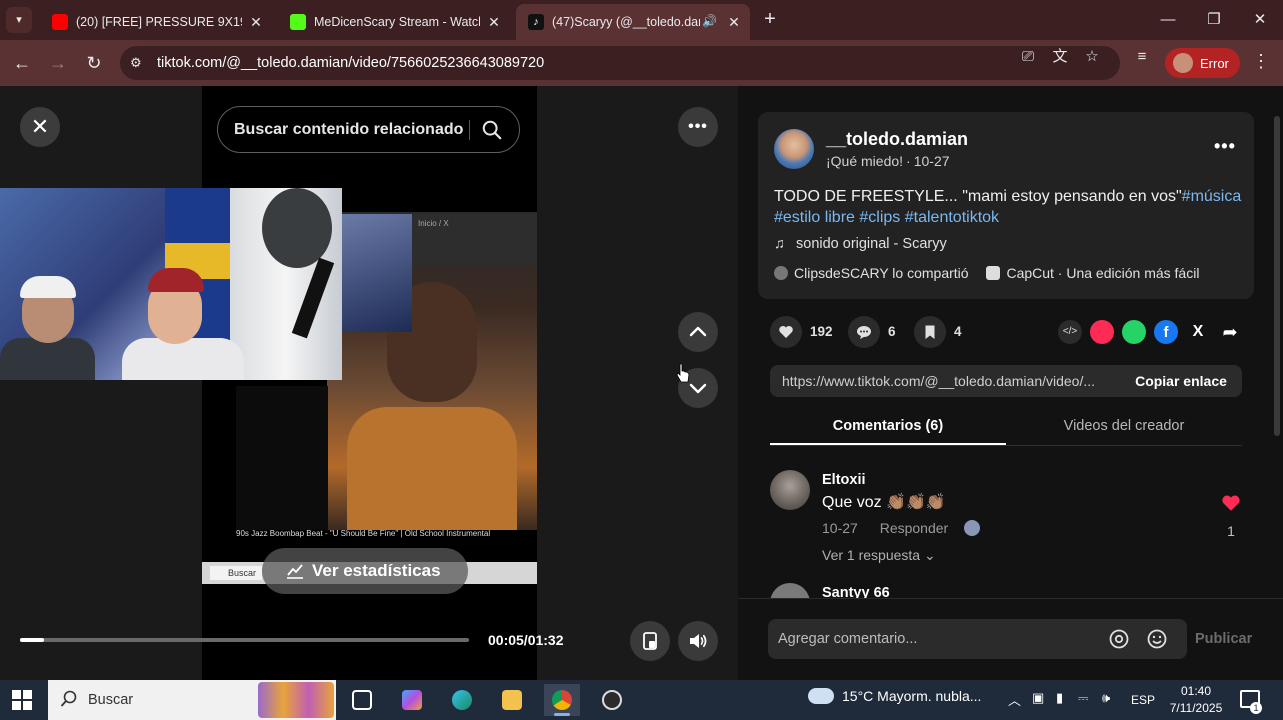  I want to click on bookmark-star-icon: ☆, so click(1092, 57).